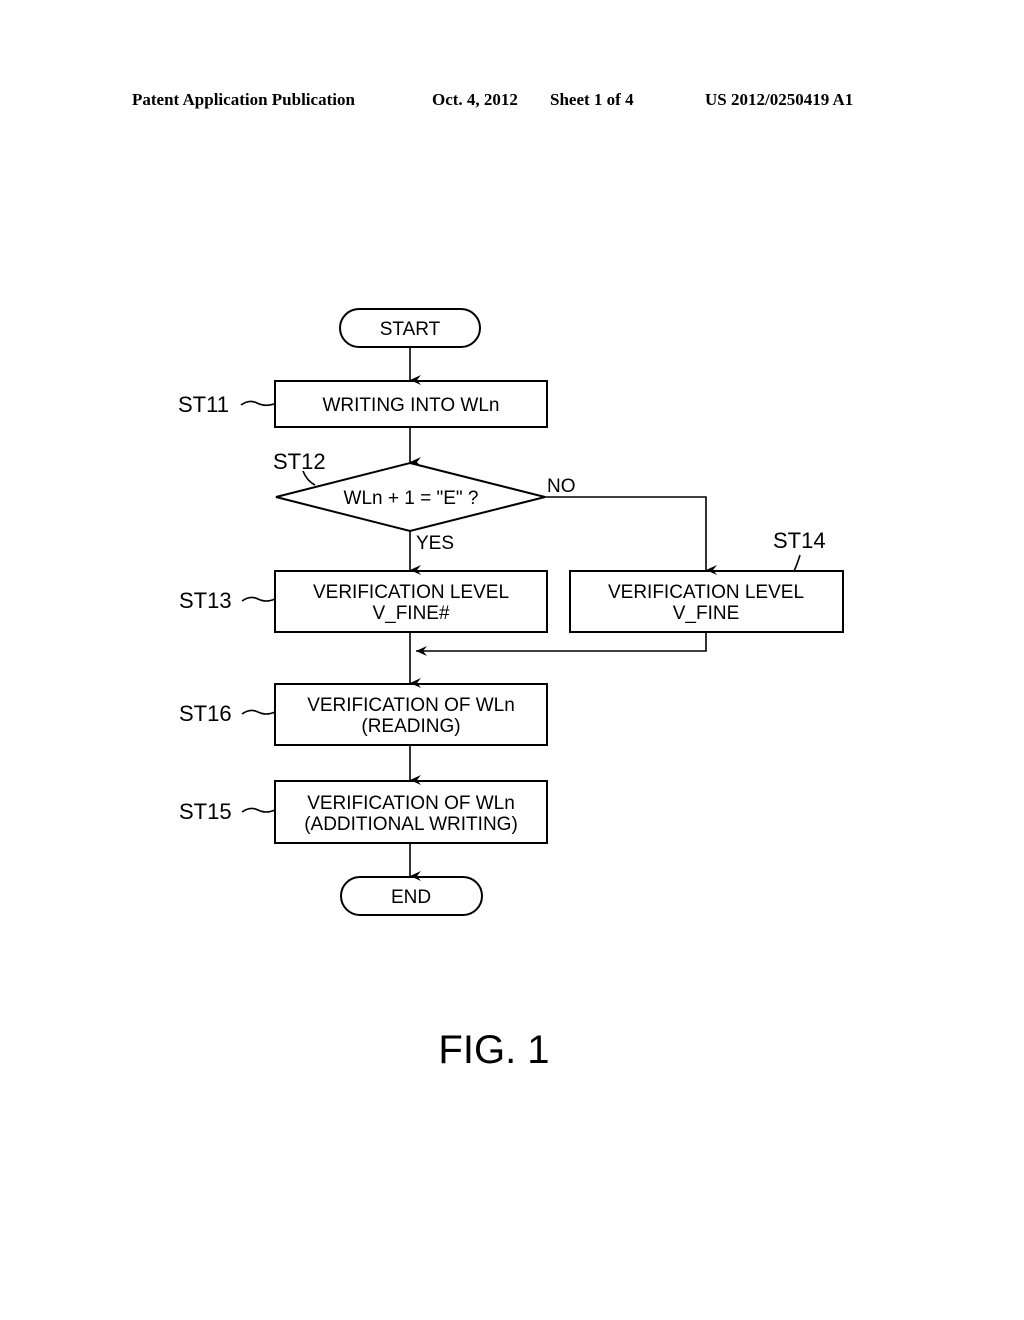  Describe the element at coordinates (411, 824) in the screenshot. I see `st15-text-line2: (ADDITIONAL WRITING)` at that location.